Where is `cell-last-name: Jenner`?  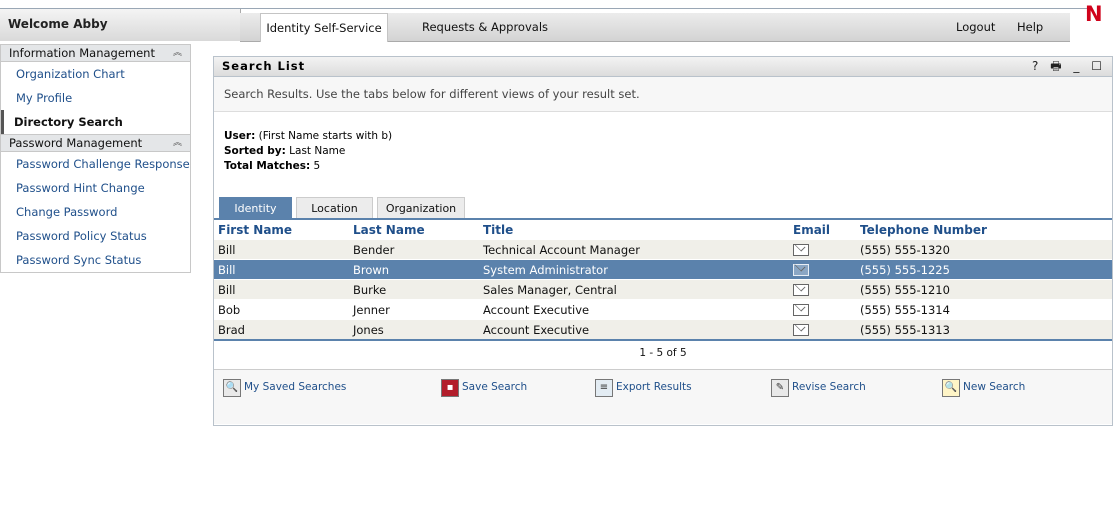
cell-last-name: Jenner is located at coordinates (414, 309).